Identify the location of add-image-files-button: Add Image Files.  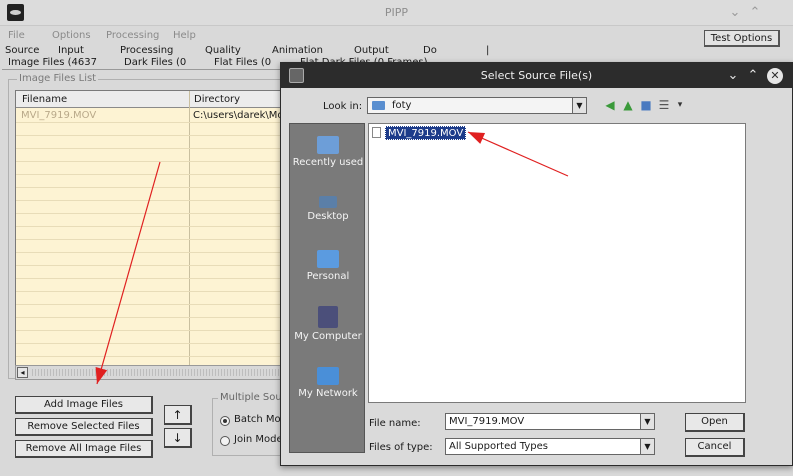
(84, 405).